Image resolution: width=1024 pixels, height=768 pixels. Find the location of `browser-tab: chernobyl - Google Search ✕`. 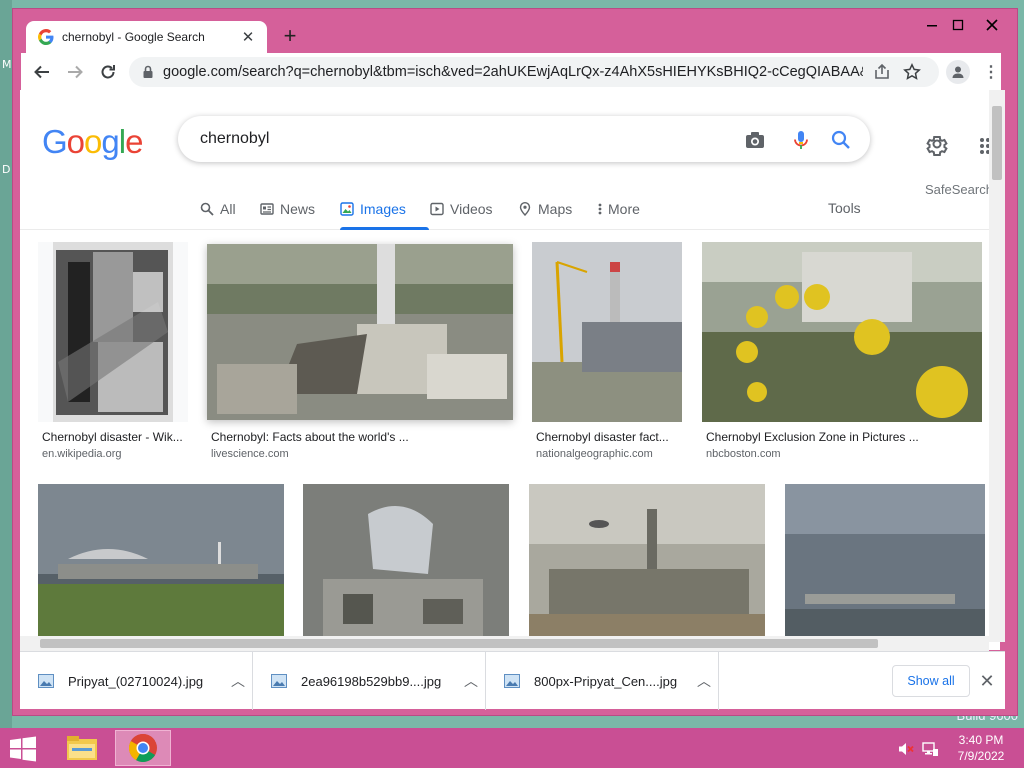

browser-tab: chernobyl - Google Search ✕ is located at coordinates (146, 37).